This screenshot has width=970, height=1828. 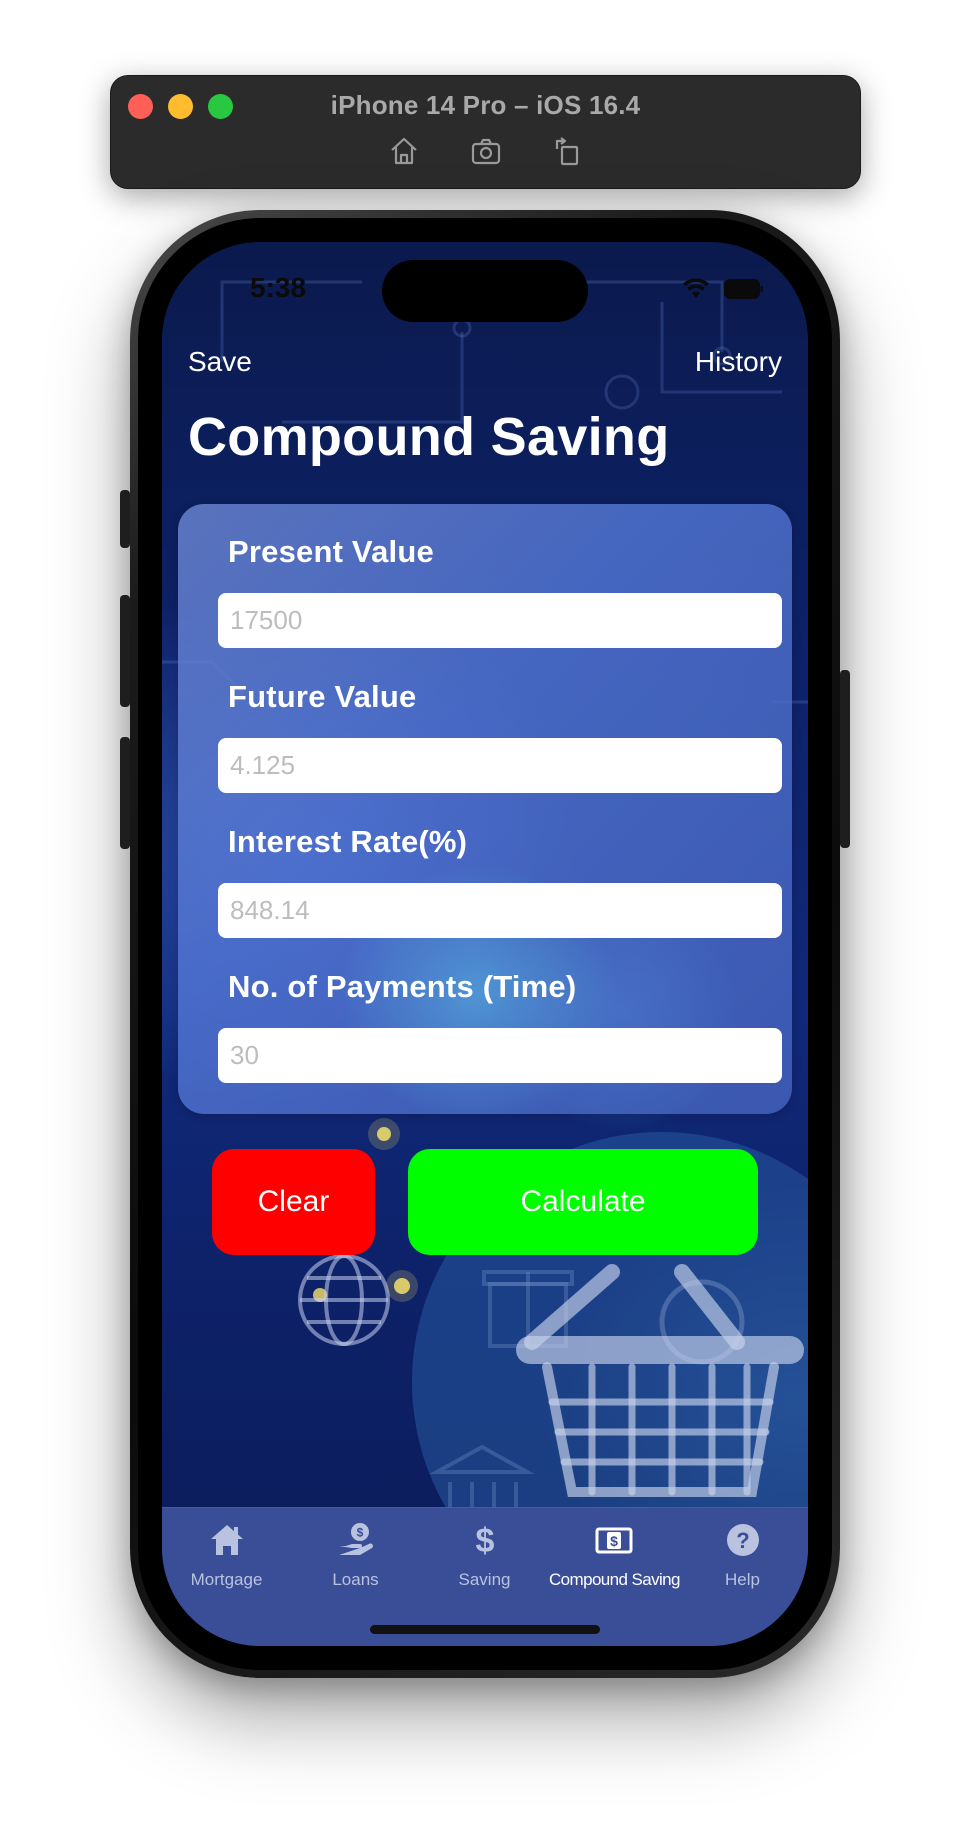 I want to click on present-value-label: Present Value, so click(x=331, y=551).